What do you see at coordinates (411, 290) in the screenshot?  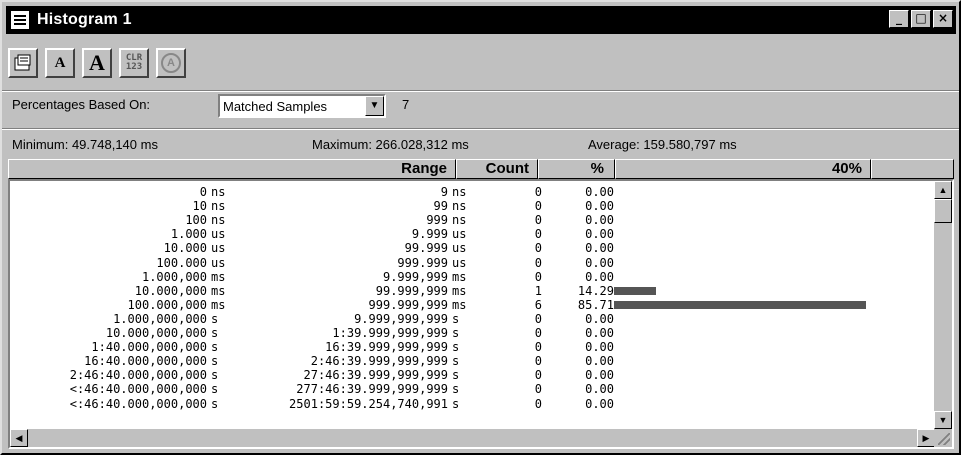 I see `range-to: 99.999,999` at bounding box center [411, 290].